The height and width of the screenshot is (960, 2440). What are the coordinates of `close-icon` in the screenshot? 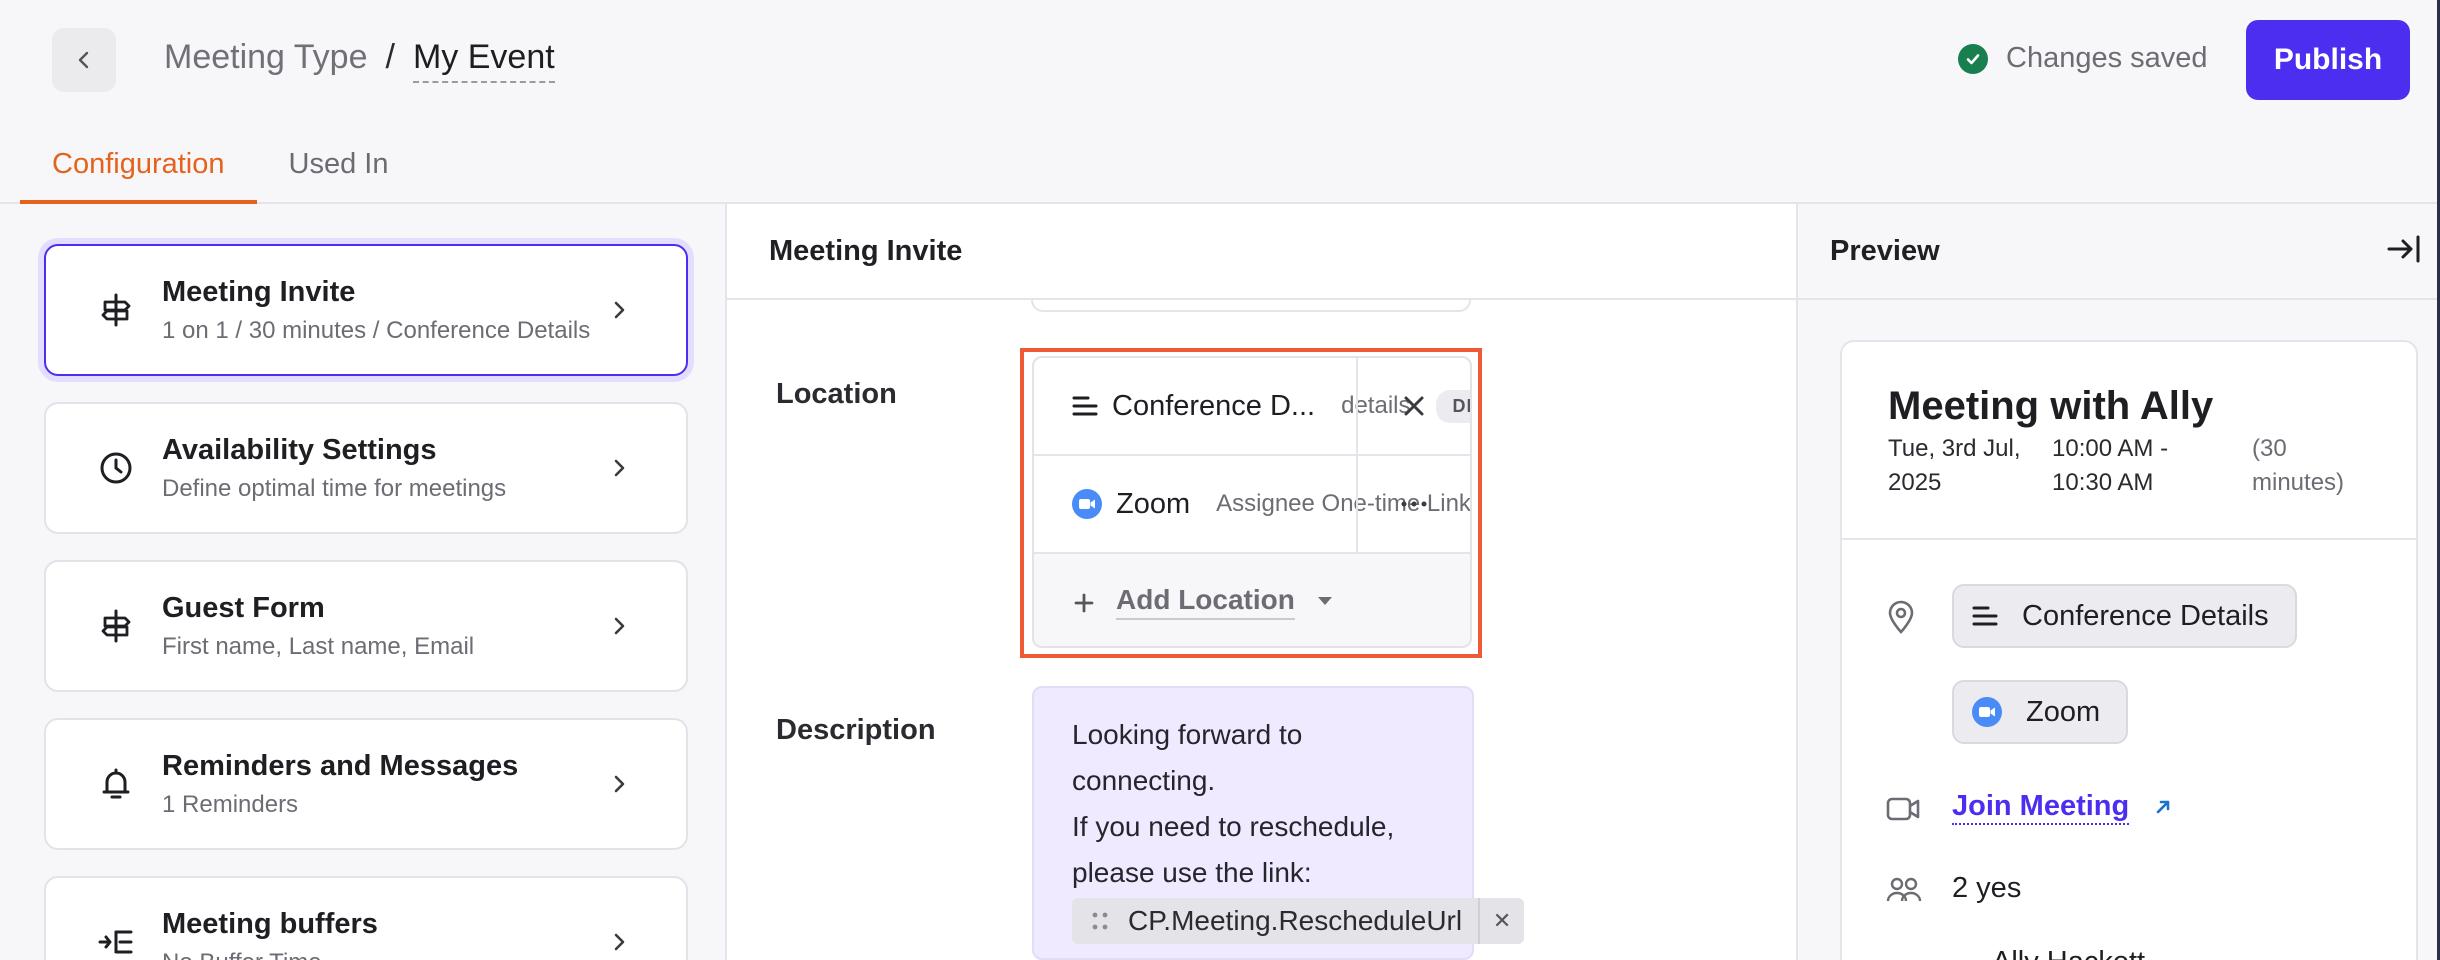 It's located at (1414, 406).